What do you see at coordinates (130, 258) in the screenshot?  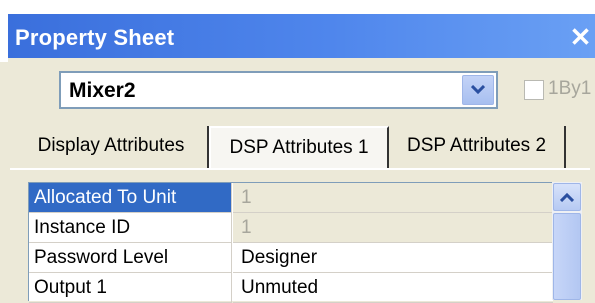 I see `property-name: Password Level` at bounding box center [130, 258].